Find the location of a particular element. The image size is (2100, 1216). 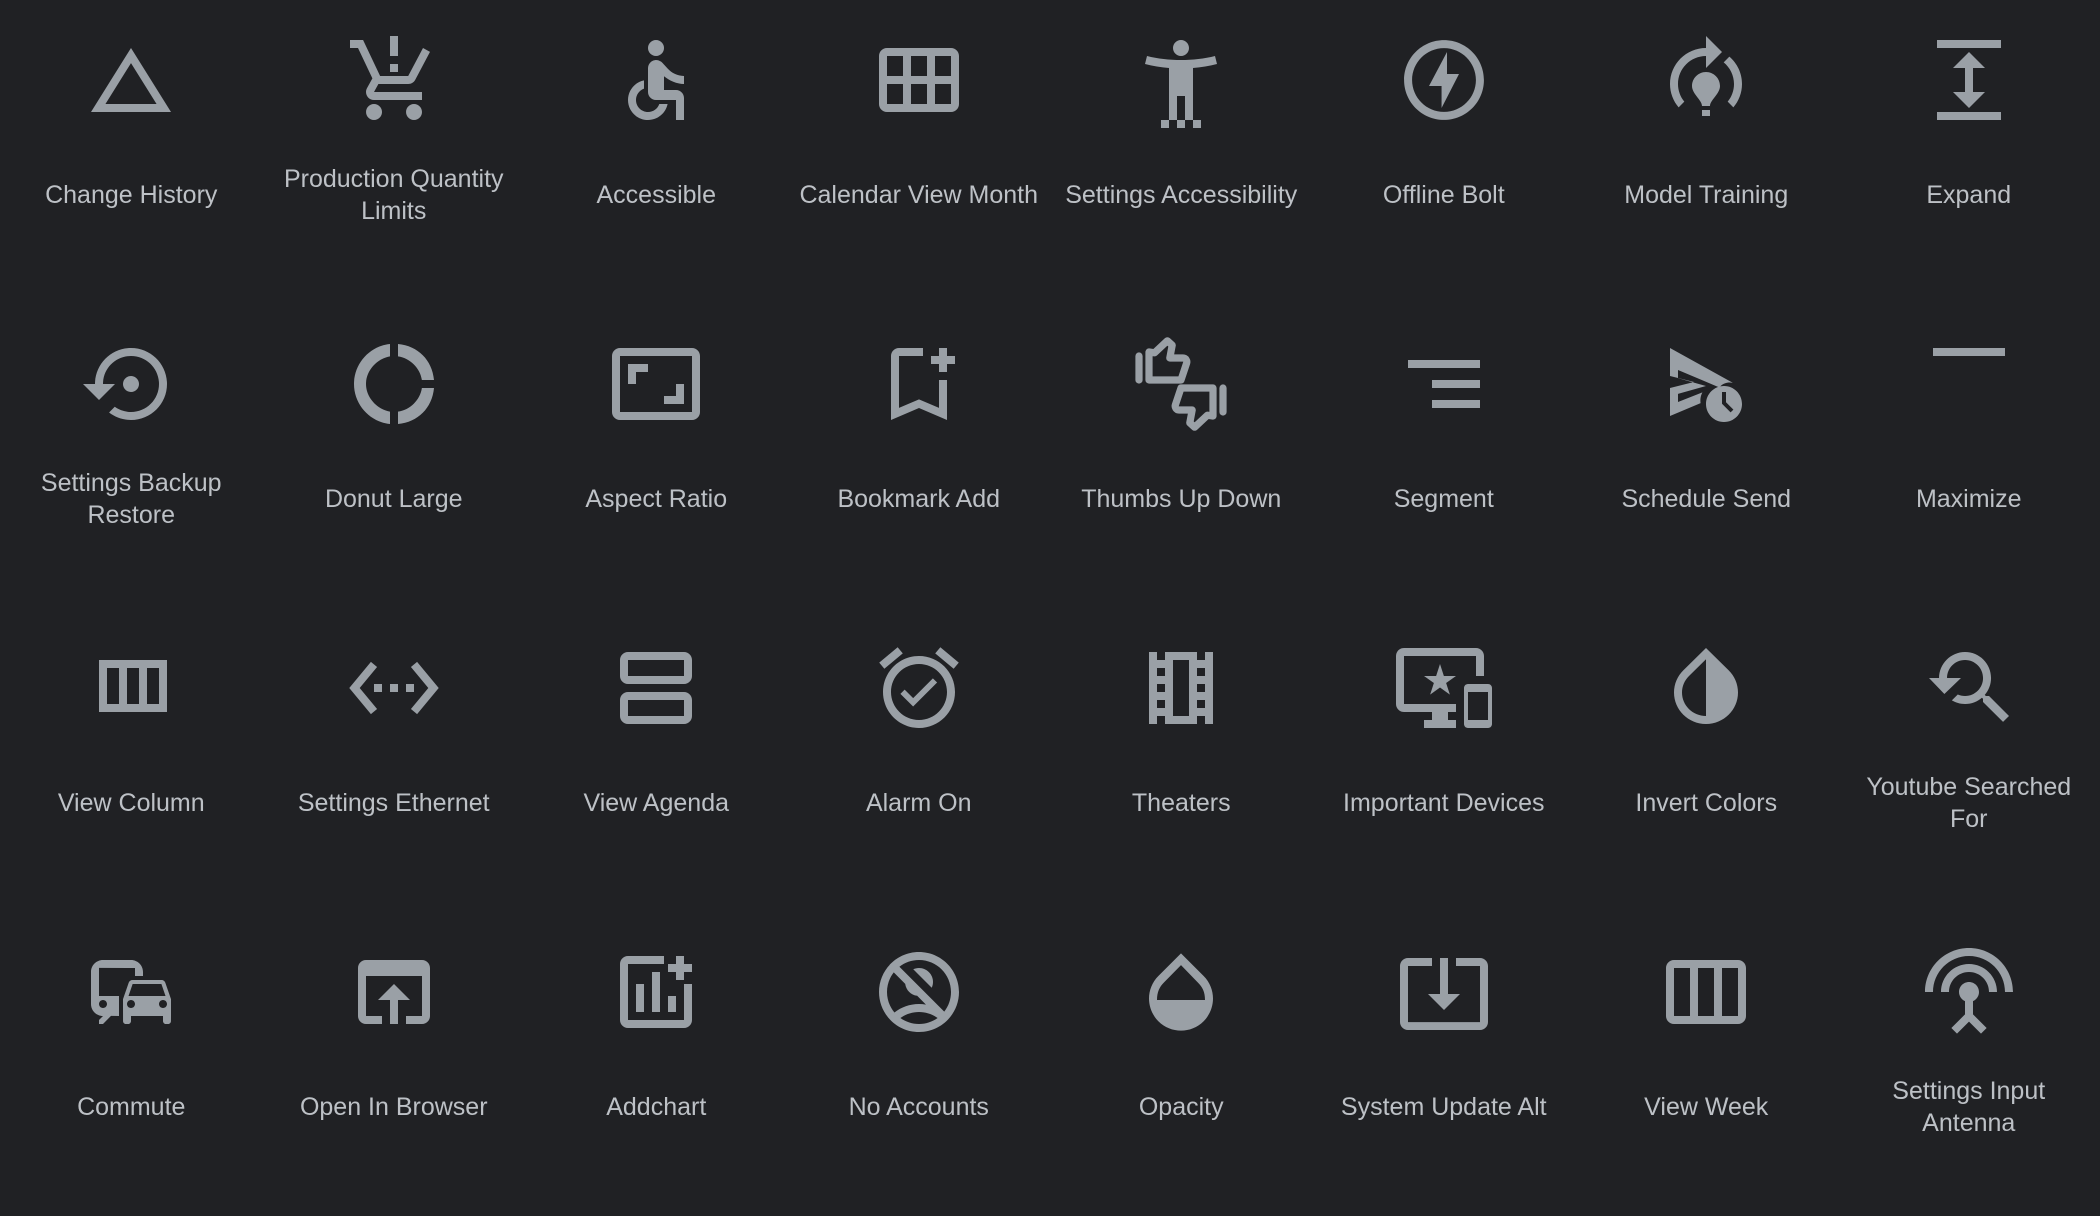

icon-label: No Accounts is located at coordinates (919, 1107).